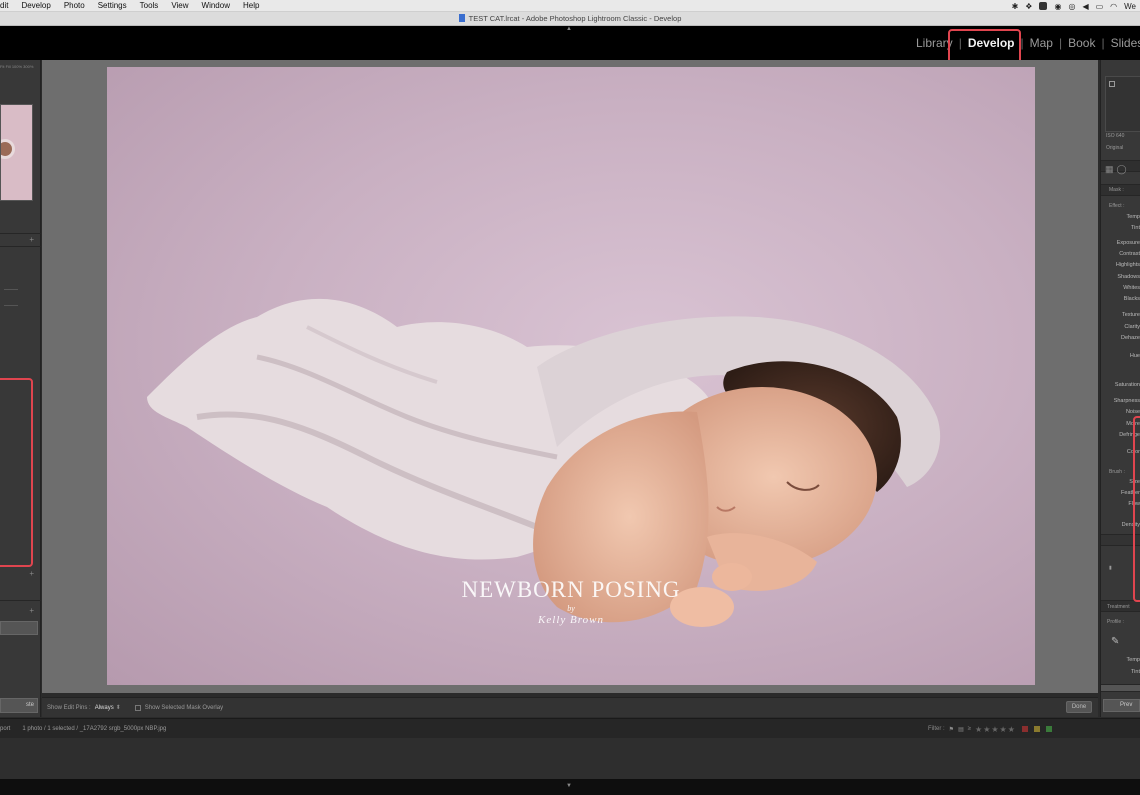  What do you see at coordinates (17, 66) in the screenshot?
I see `zoom-100: 100%` at bounding box center [17, 66].